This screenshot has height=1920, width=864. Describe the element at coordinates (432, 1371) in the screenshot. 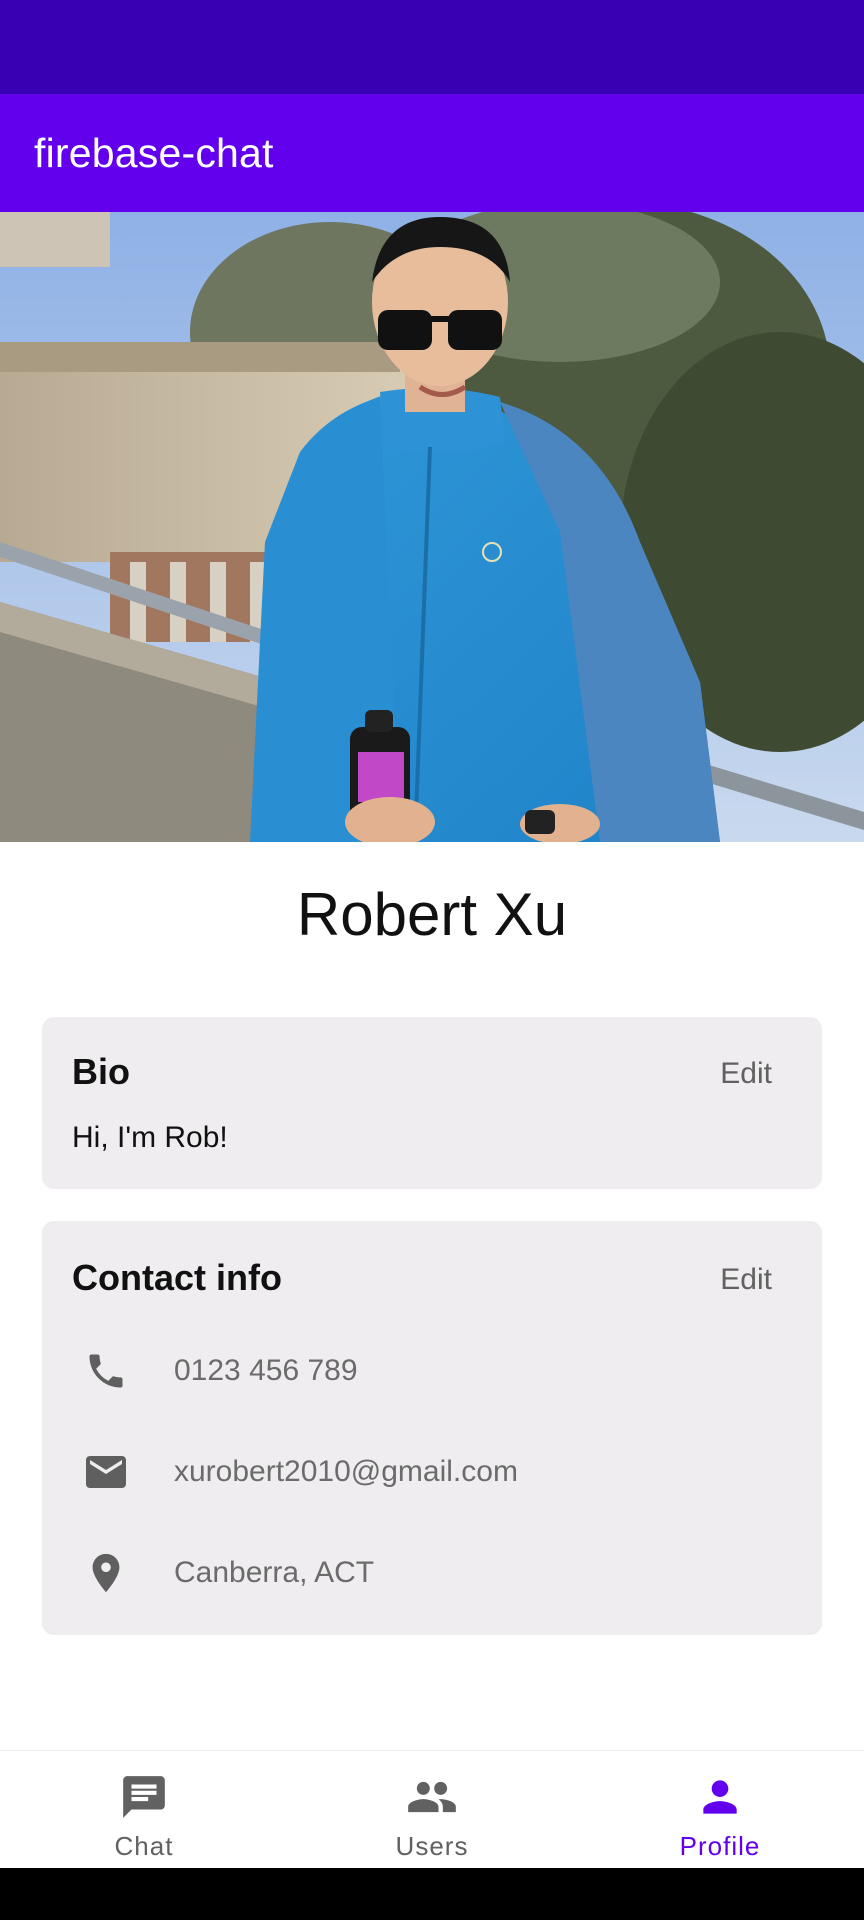

I see `contact-phone-row: 0123 456 789` at that location.